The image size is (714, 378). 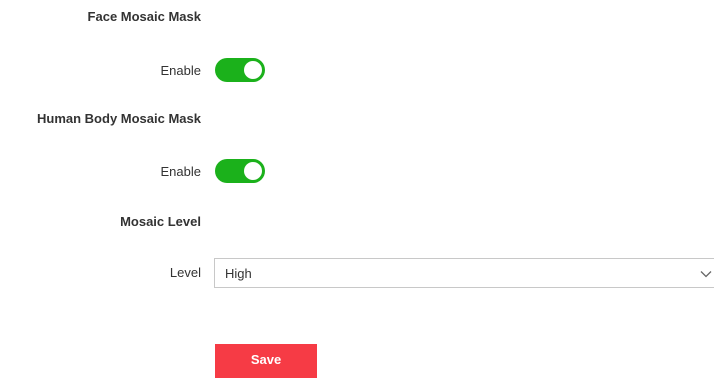 I want to click on level-select: High, so click(x=464, y=273).